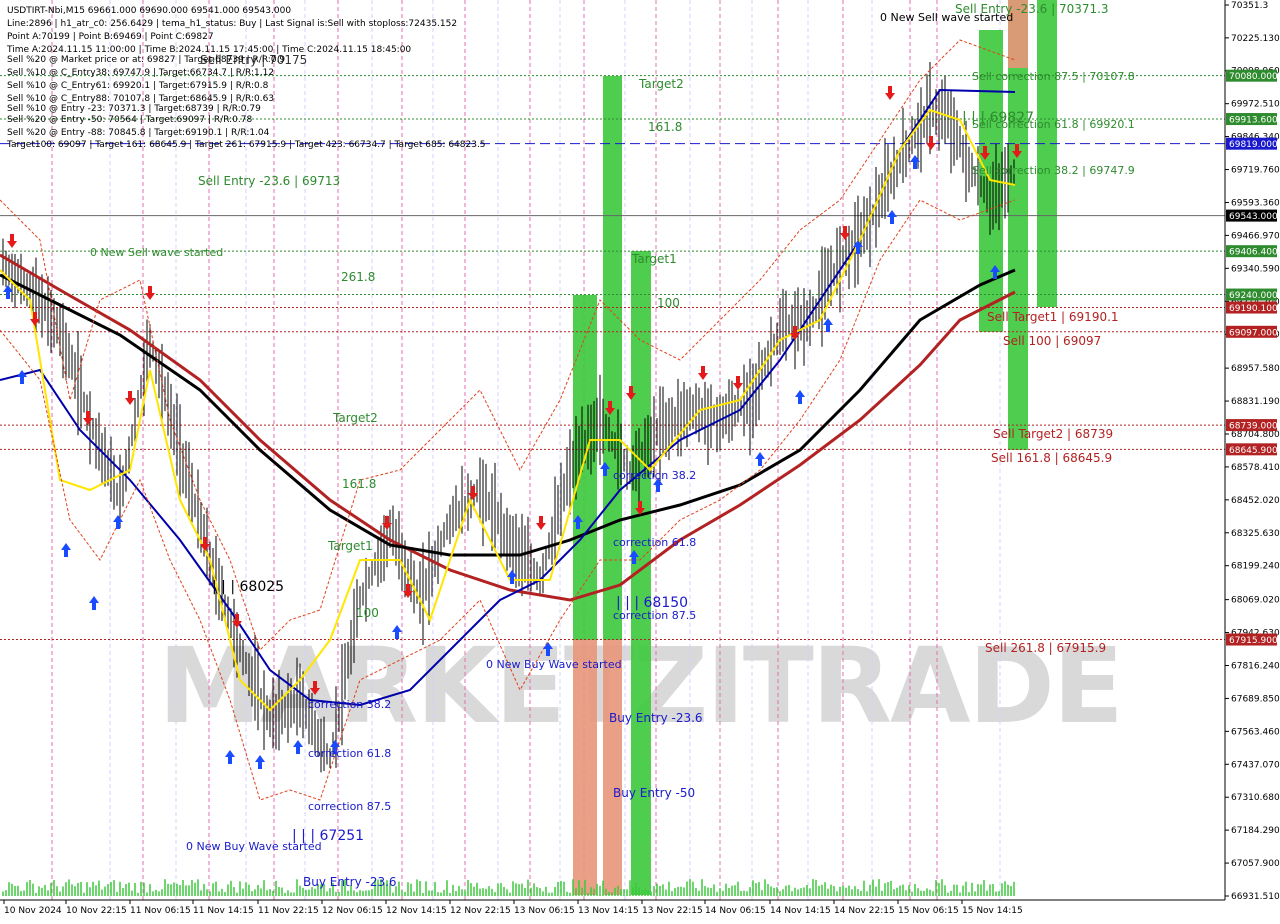  I want to click on price-badge-label: 69240.000, so click(1253, 296).